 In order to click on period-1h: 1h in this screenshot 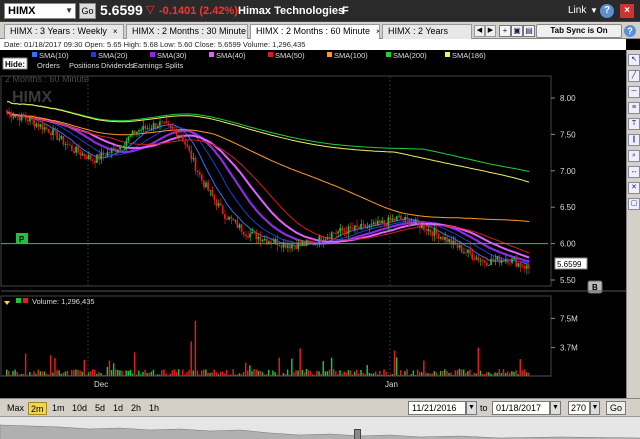, I will do `click(154, 408)`.